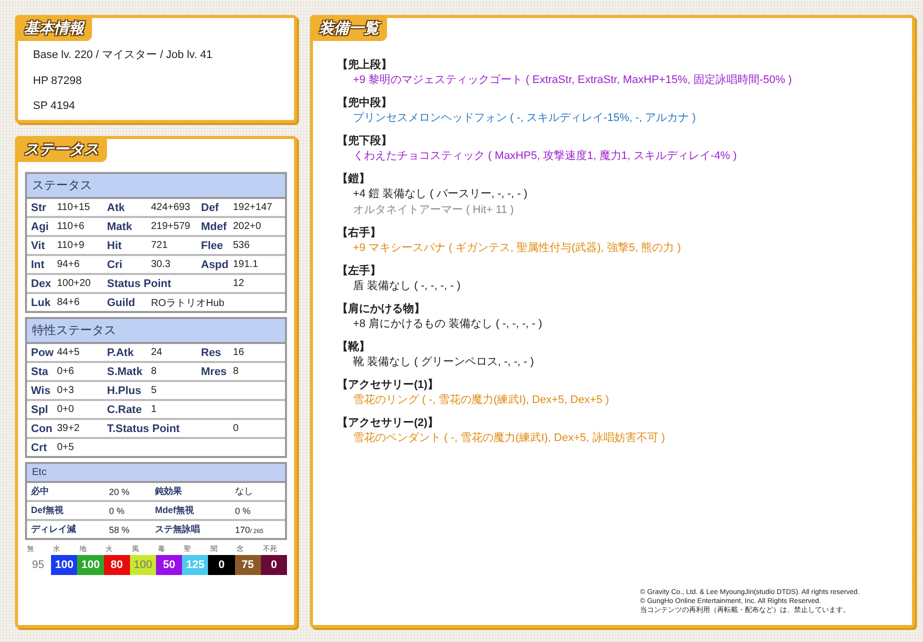 This screenshot has height=642, width=923. Describe the element at coordinates (354, 179) in the screenshot. I see `slot-label: 【鎧】` at that location.